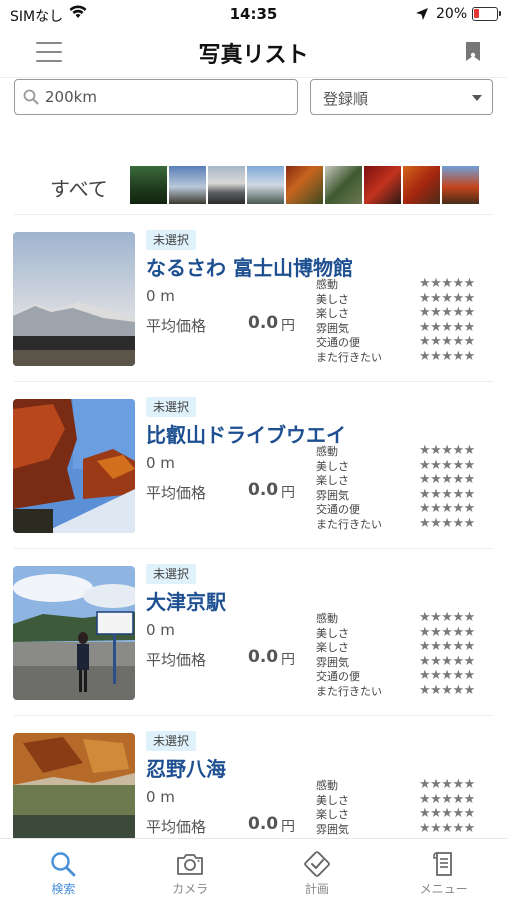  I want to click on item-title: 比叡山ドライブウエイ, so click(246, 433).